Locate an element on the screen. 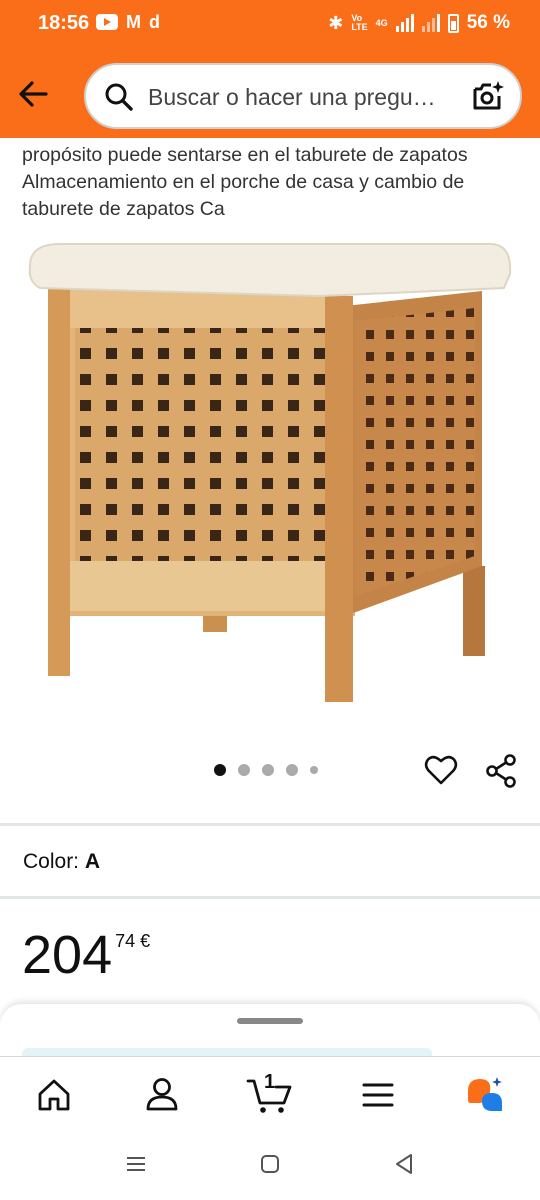 This screenshot has width=540, height=1200. volte-icon: Vo LTE is located at coordinates (359, 22).